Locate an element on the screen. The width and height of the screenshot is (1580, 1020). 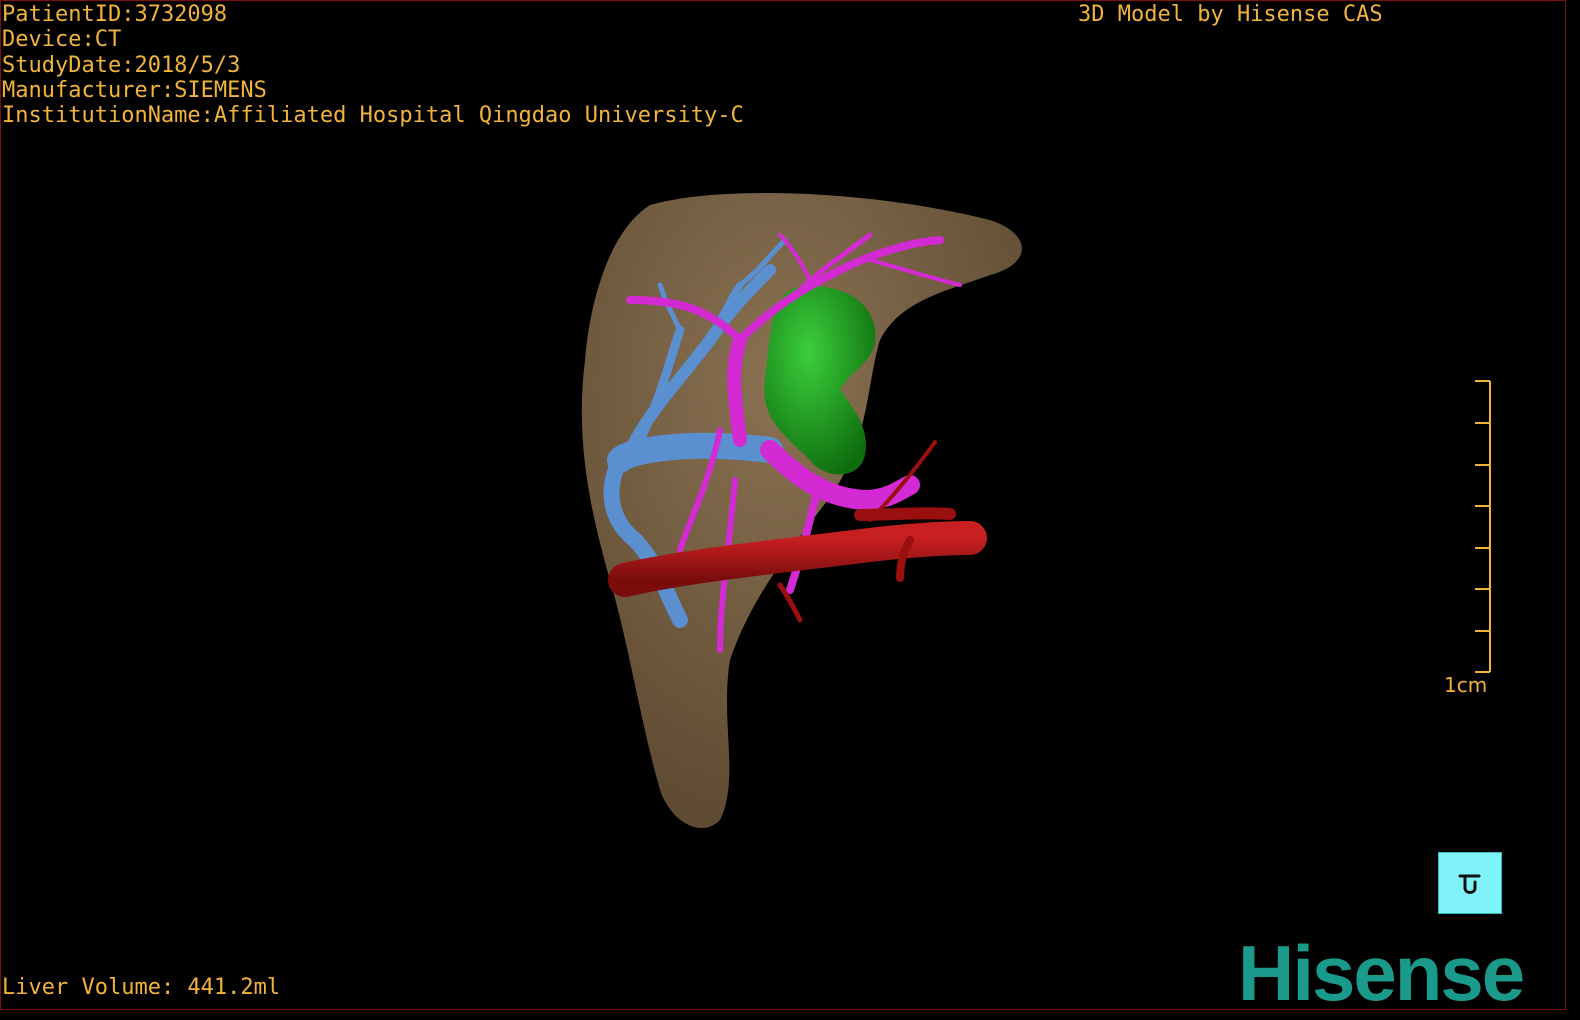
scale-bar-label: 1cm is located at coordinates (1466, 685).